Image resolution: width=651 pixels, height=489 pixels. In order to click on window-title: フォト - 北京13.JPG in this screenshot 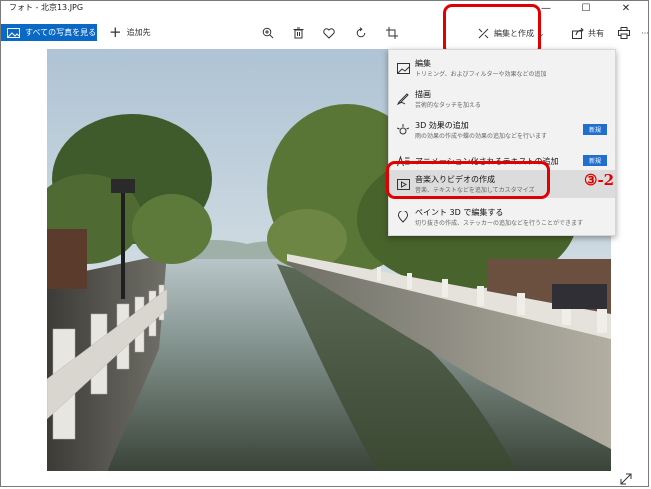, I will do `click(46, 7)`.